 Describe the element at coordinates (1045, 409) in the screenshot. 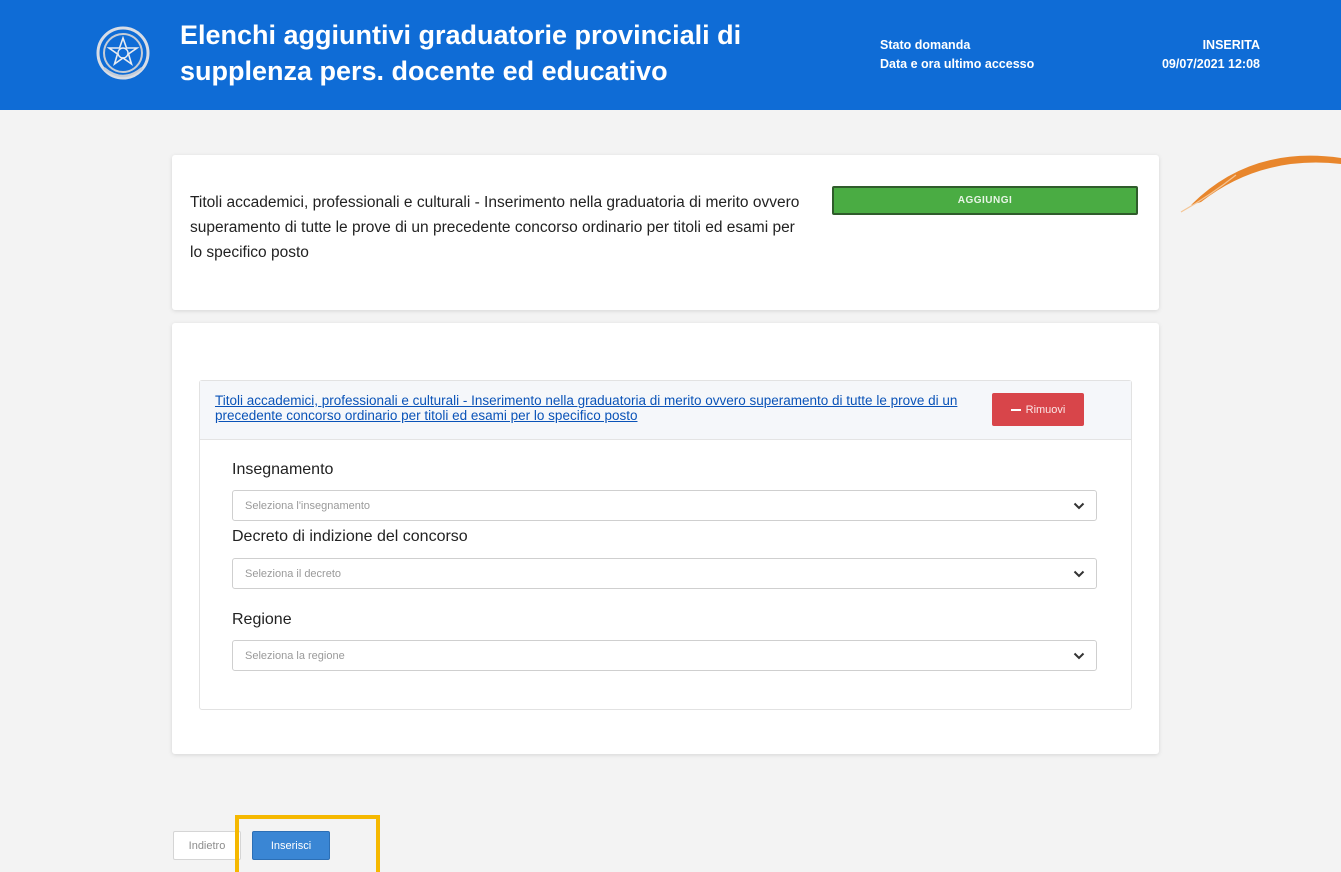

I see `remove-button-label: Rimuovi` at that location.